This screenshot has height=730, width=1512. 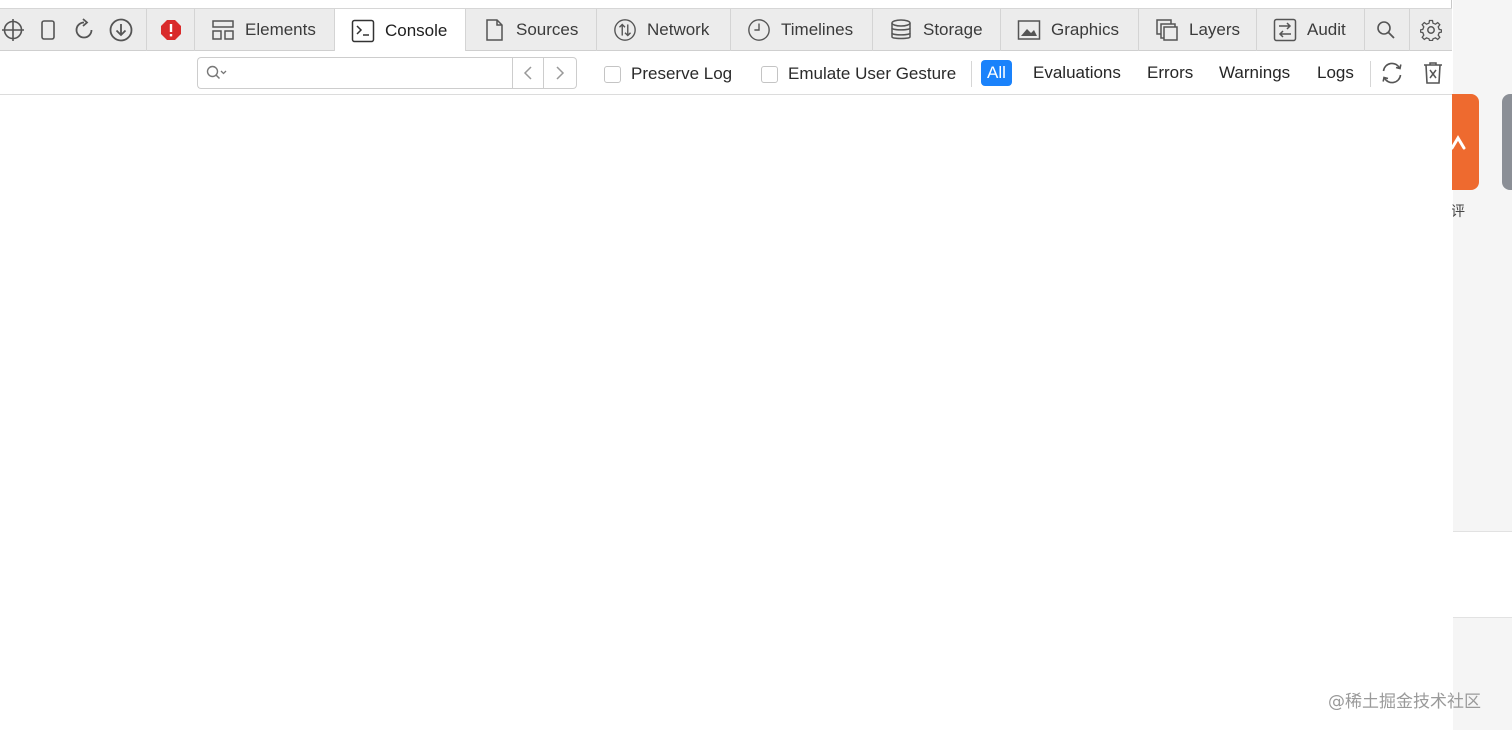 What do you see at coordinates (1404, 702) in the screenshot?
I see `watermark: @稀土掘金技术社区` at bounding box center [1404, 702].